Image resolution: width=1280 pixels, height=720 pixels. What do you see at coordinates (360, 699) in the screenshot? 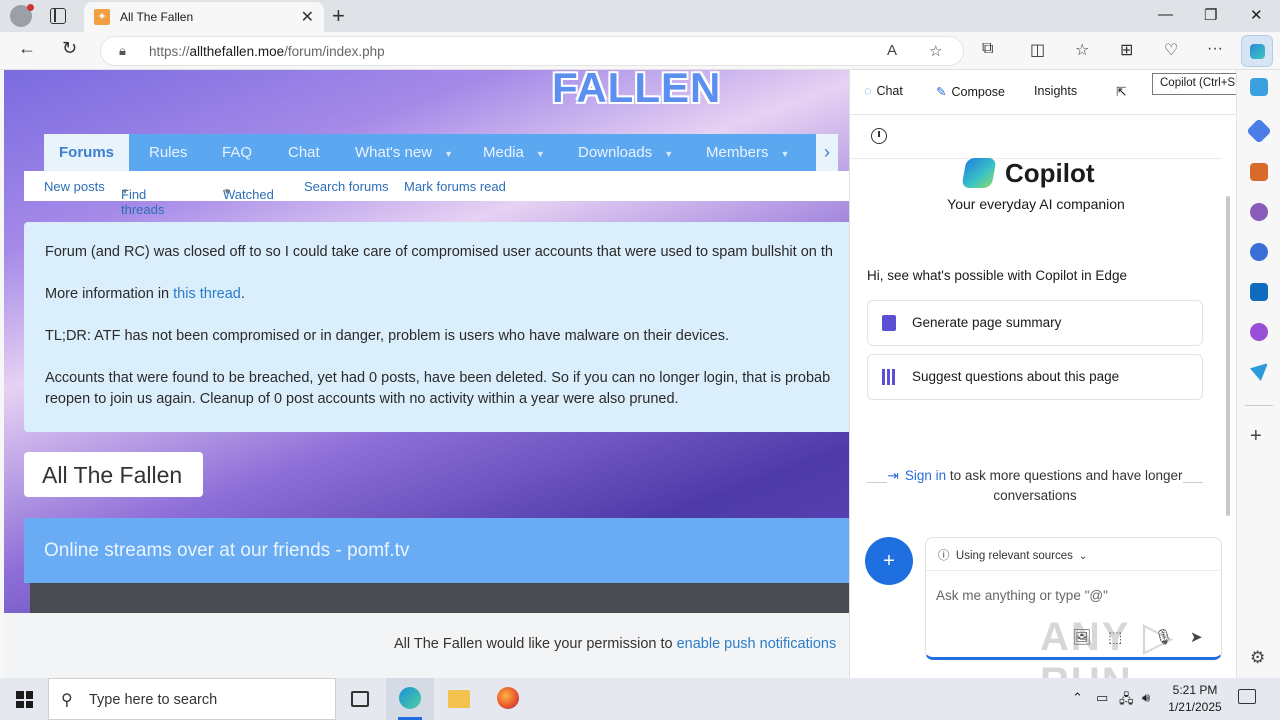
I see `task-view-icon` at bounding box center [360, 699].